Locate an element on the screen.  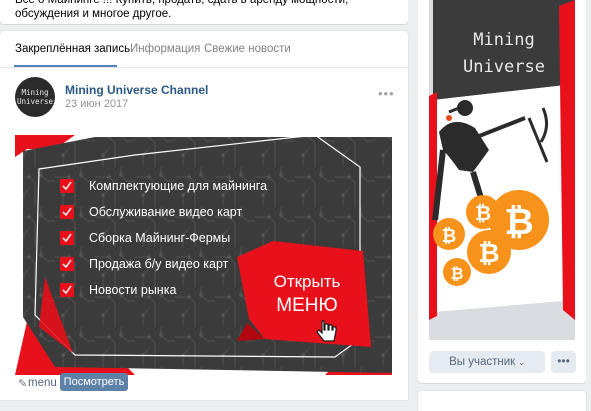
membership-status-label: Вы участник is located at coordinates (482, 362).